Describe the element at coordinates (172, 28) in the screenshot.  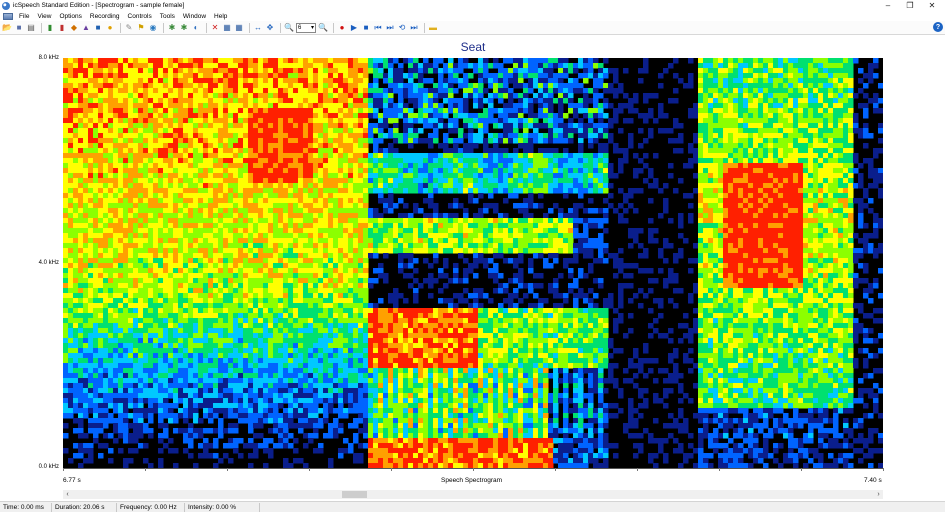
I see `analyze-icon: ✱` at that location.